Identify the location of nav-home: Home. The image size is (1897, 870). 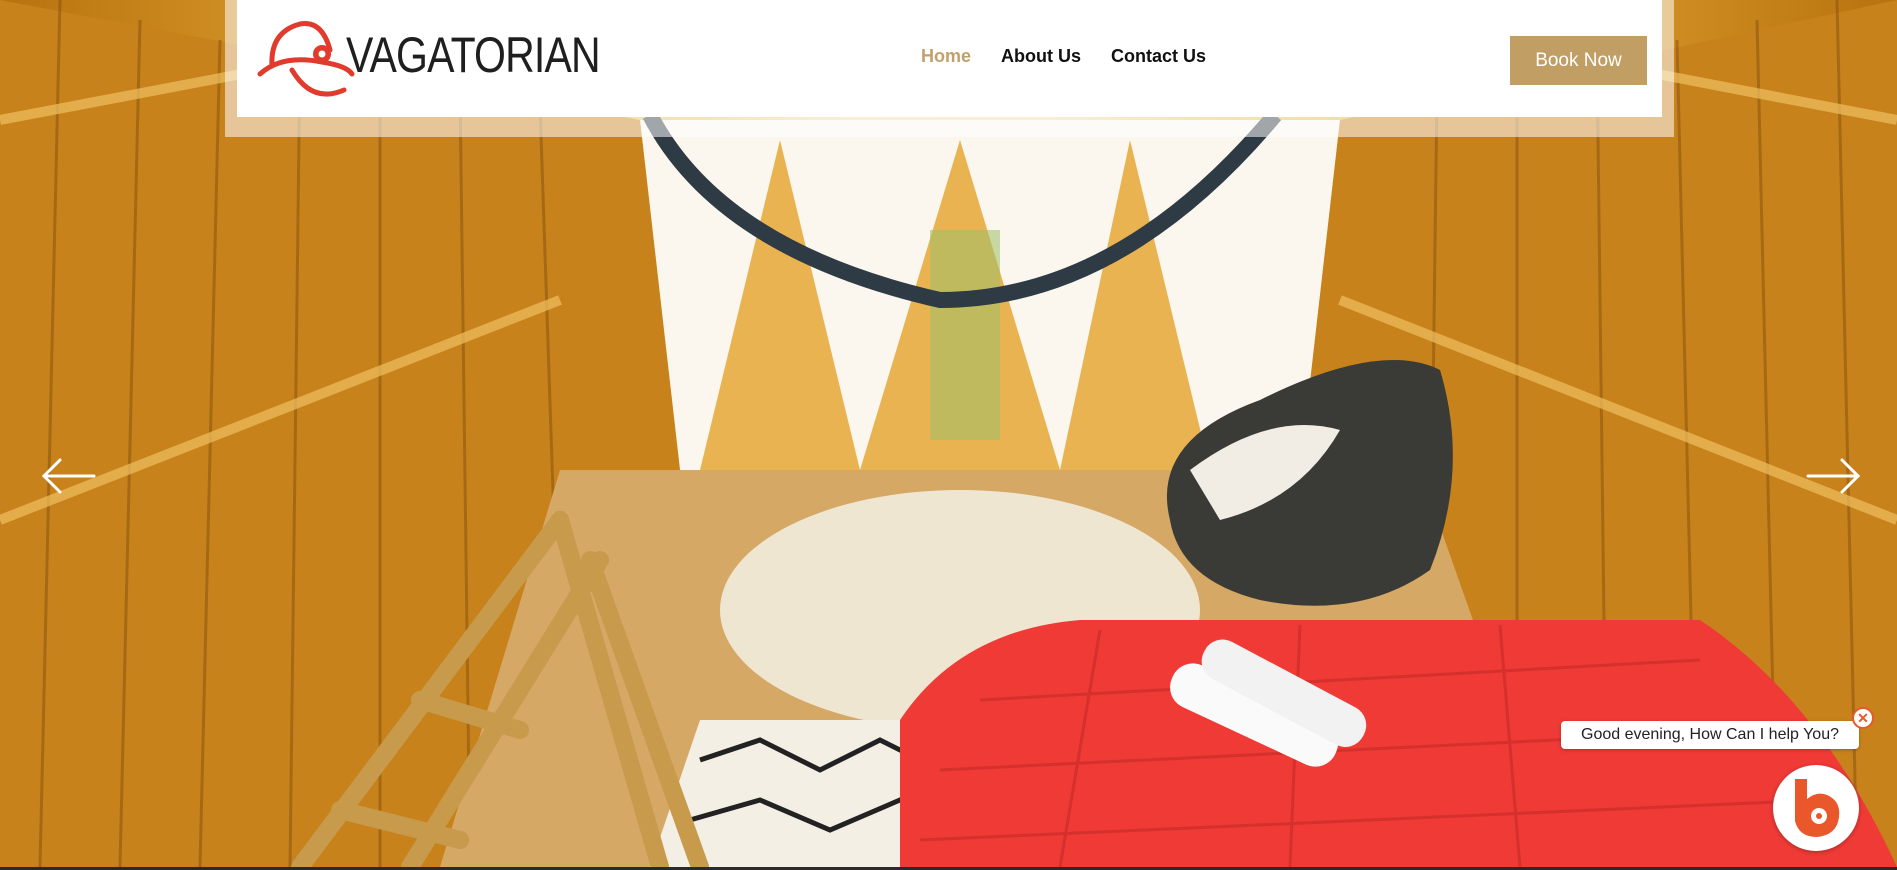
(946, 56).